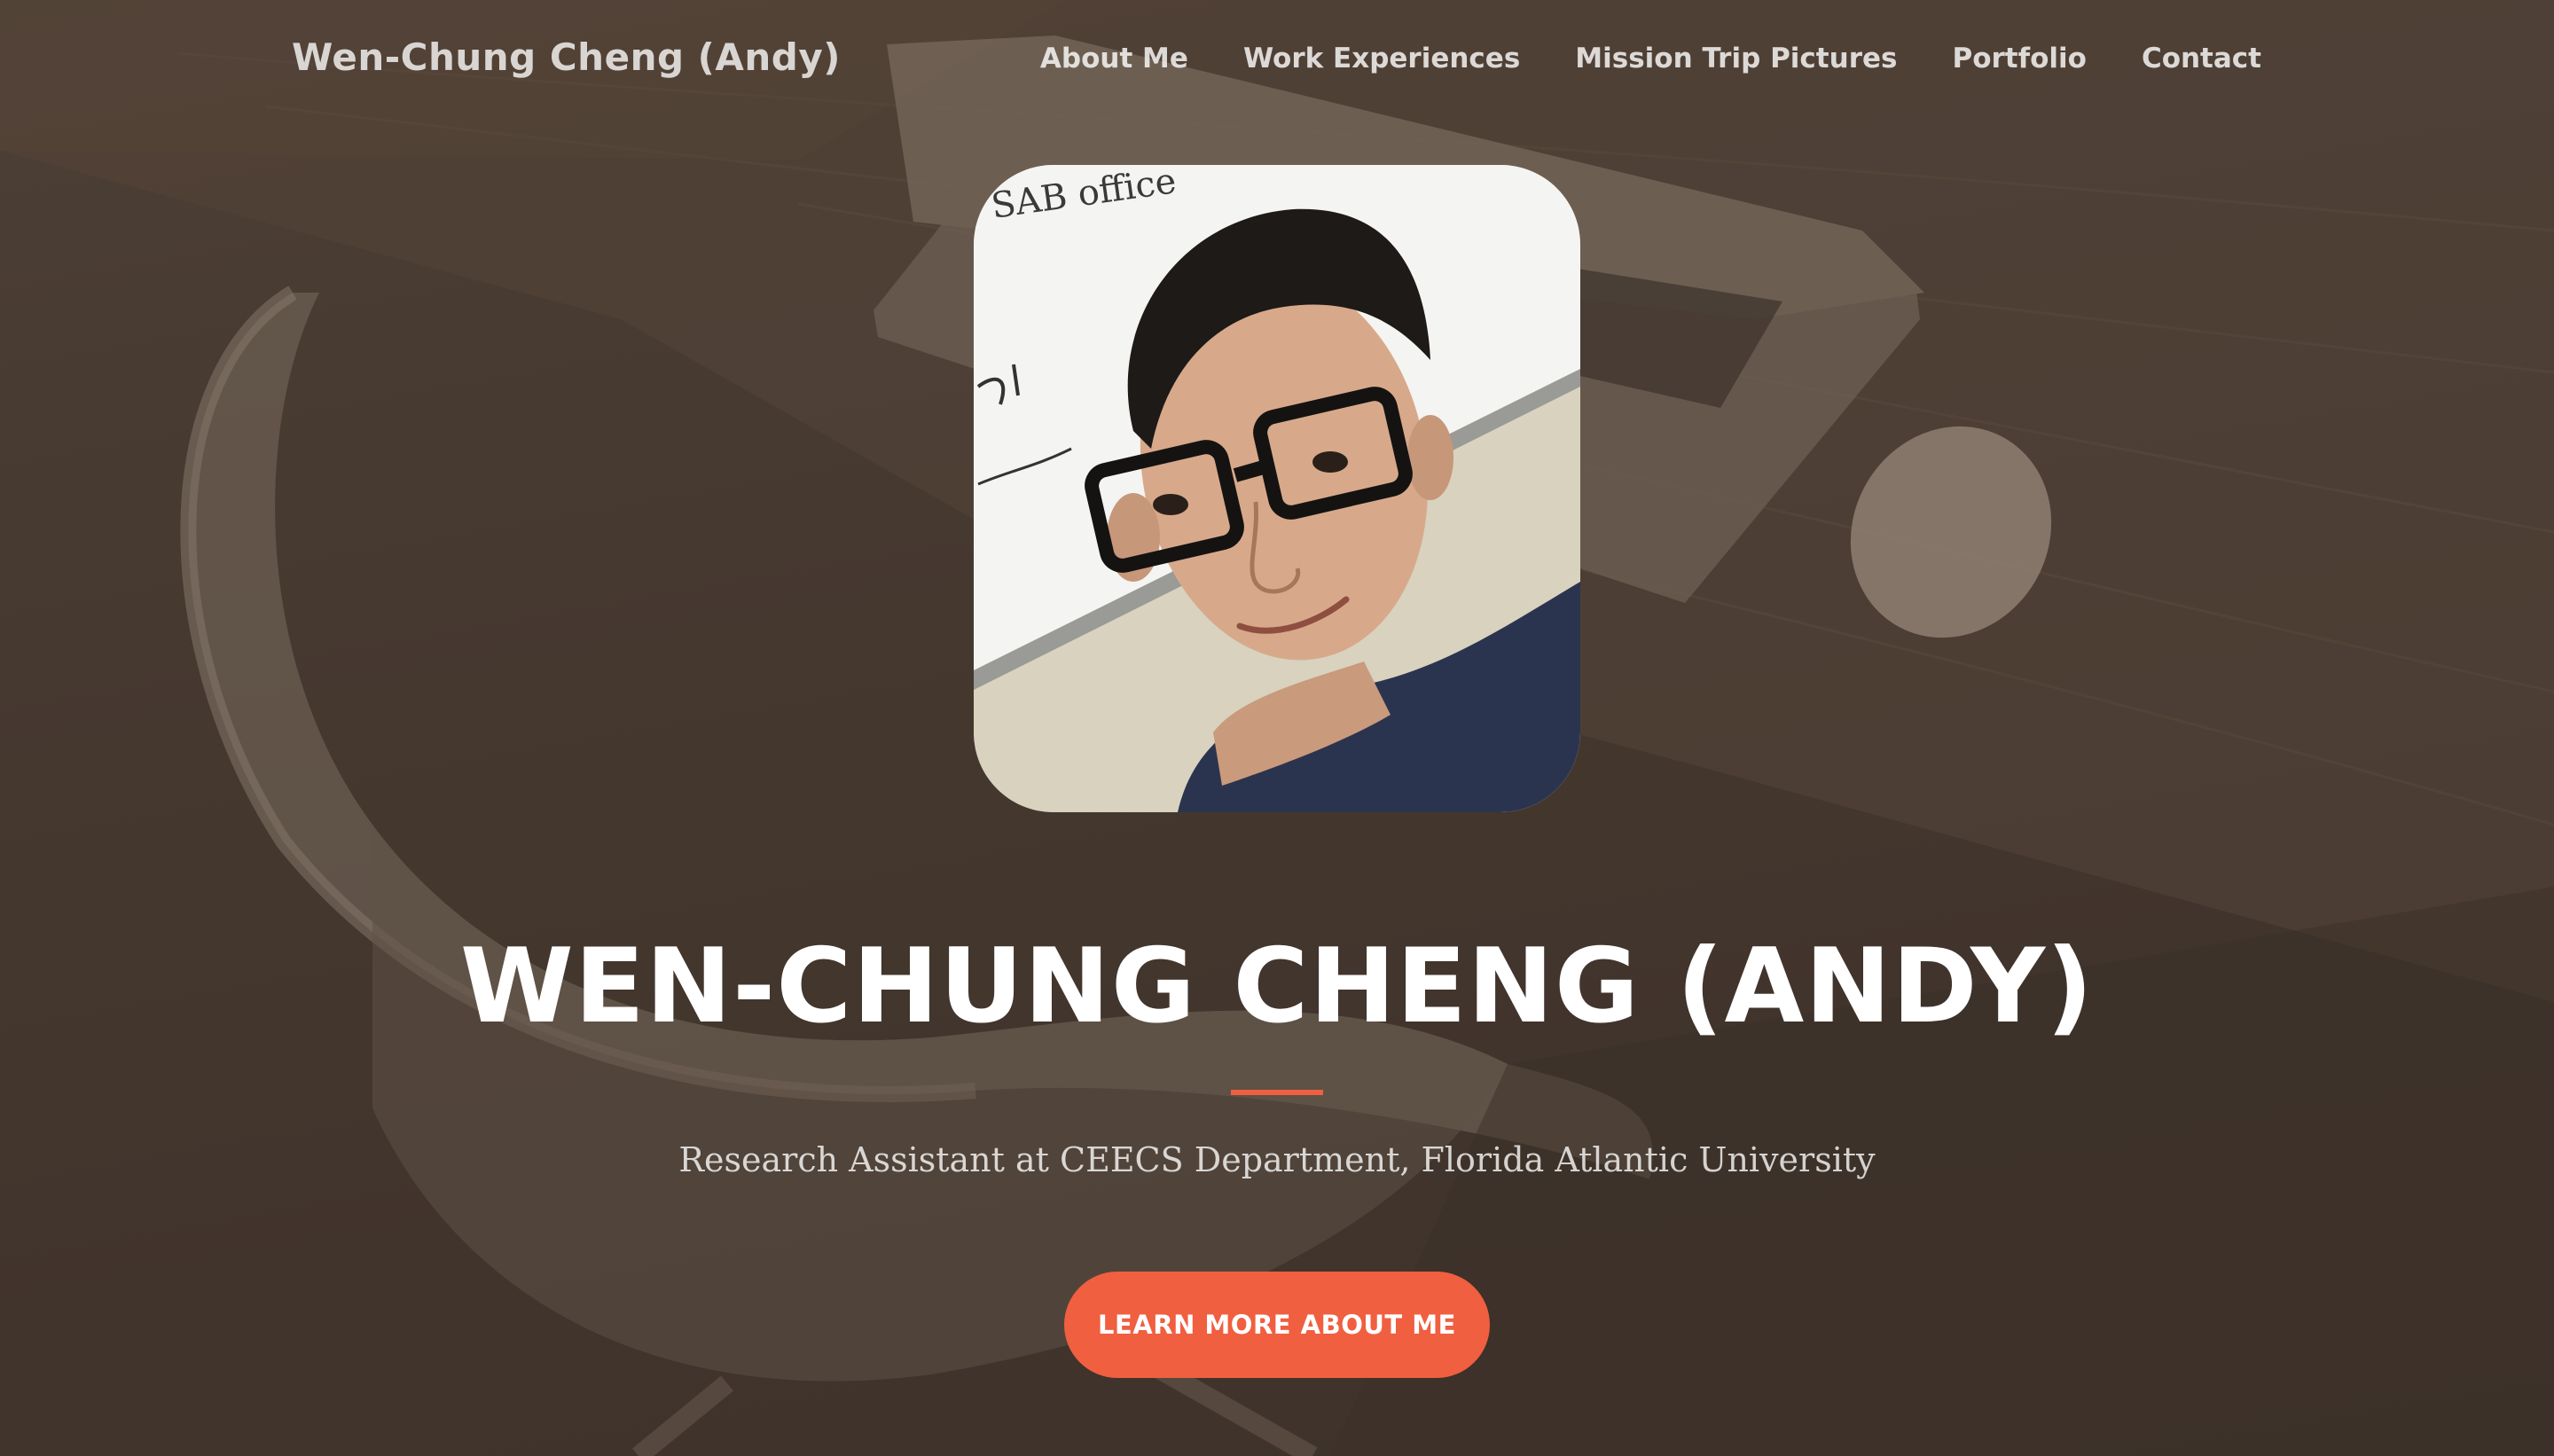 This screenshot has width=2554, height=1456. What do you see at coordinates (1277, 1092) in the screenshot?
I see `accent-divider` at bounding box center [1277, 1092].